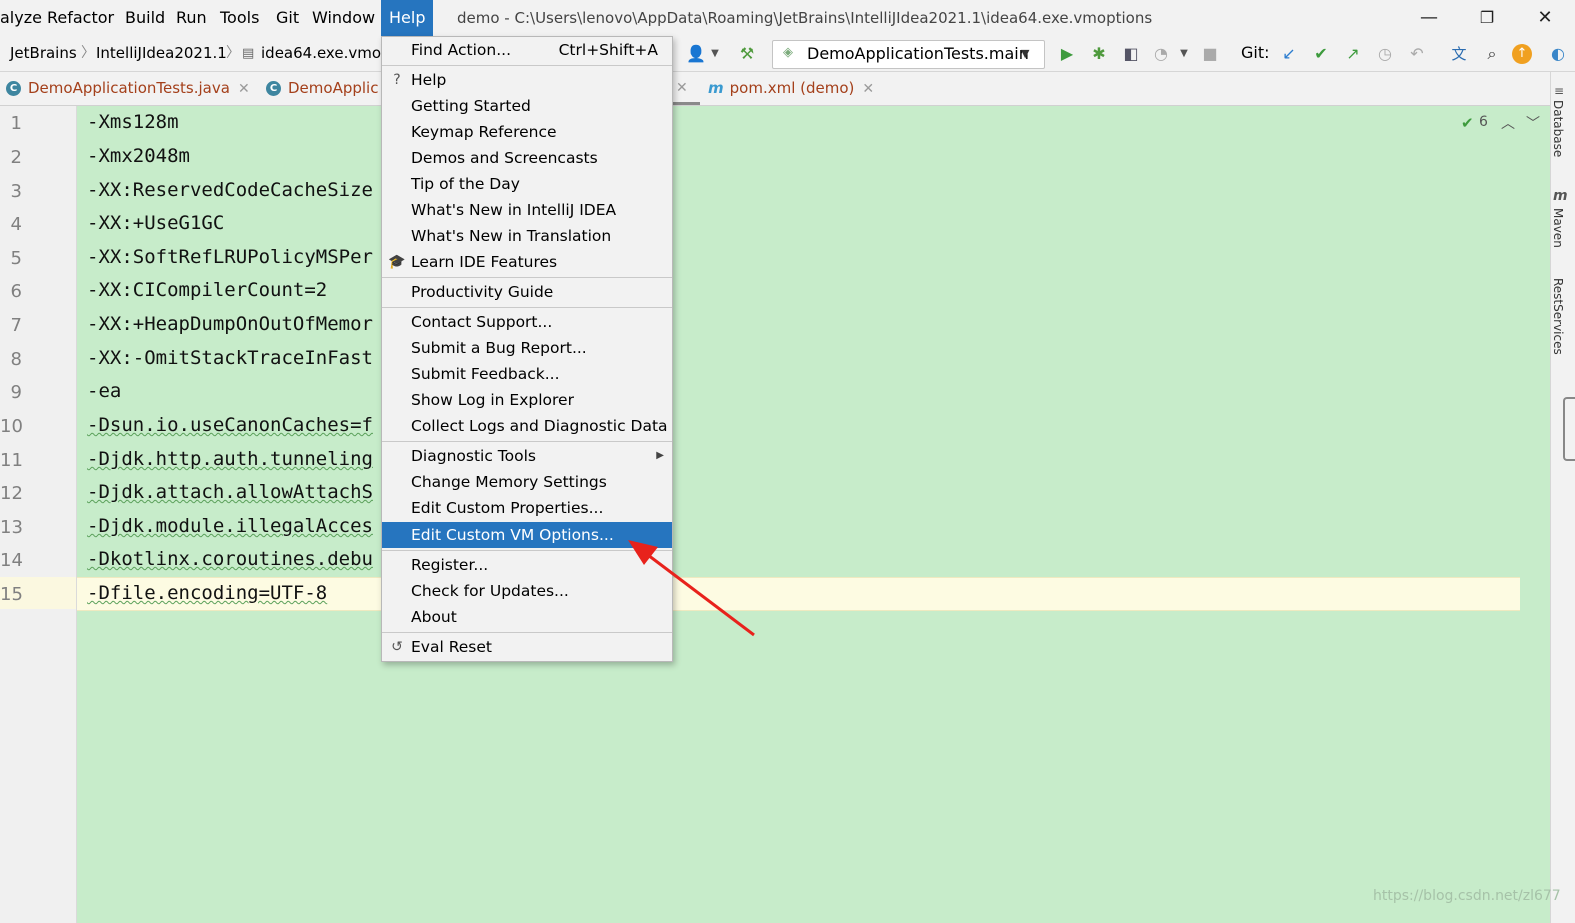 The height and width of the screenshot is (923, 1575). What do you see at coordinates (1508, 123) in the screenshot?
I see `chevron-up-icon: ︿` at bounding box center [1508, 123].